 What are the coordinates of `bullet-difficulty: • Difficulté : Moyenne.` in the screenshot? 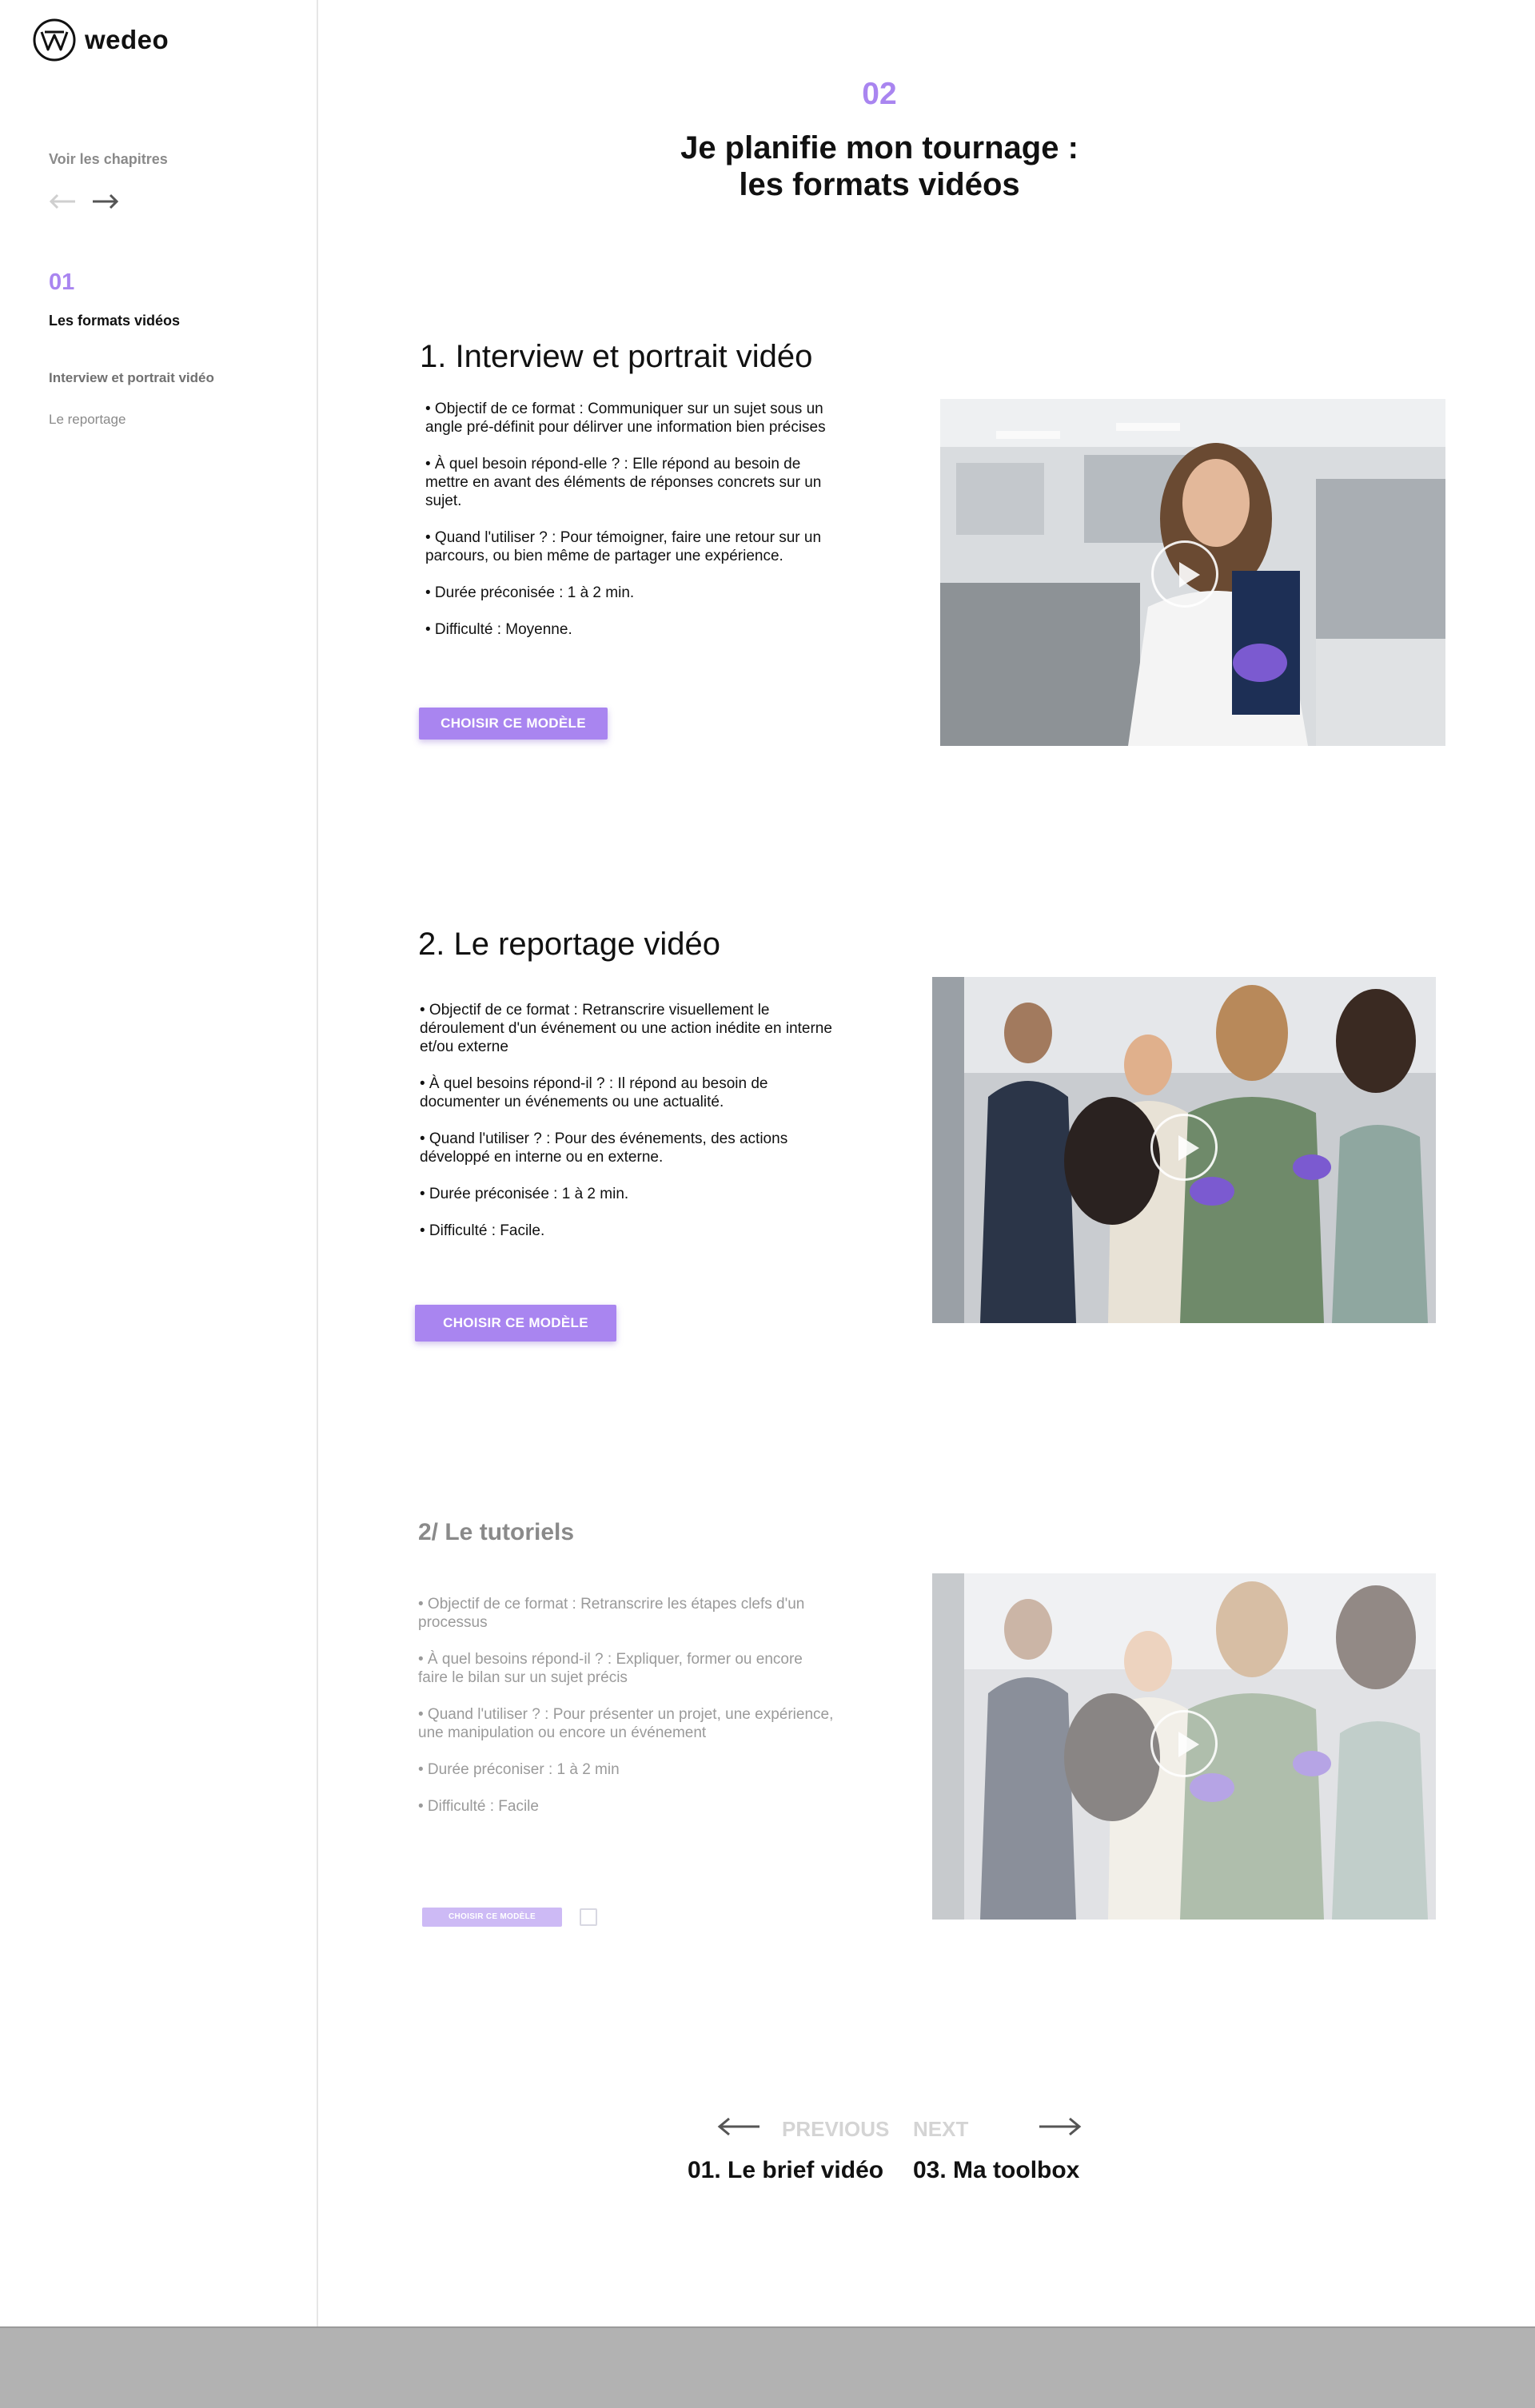 It's located at (498, 629).